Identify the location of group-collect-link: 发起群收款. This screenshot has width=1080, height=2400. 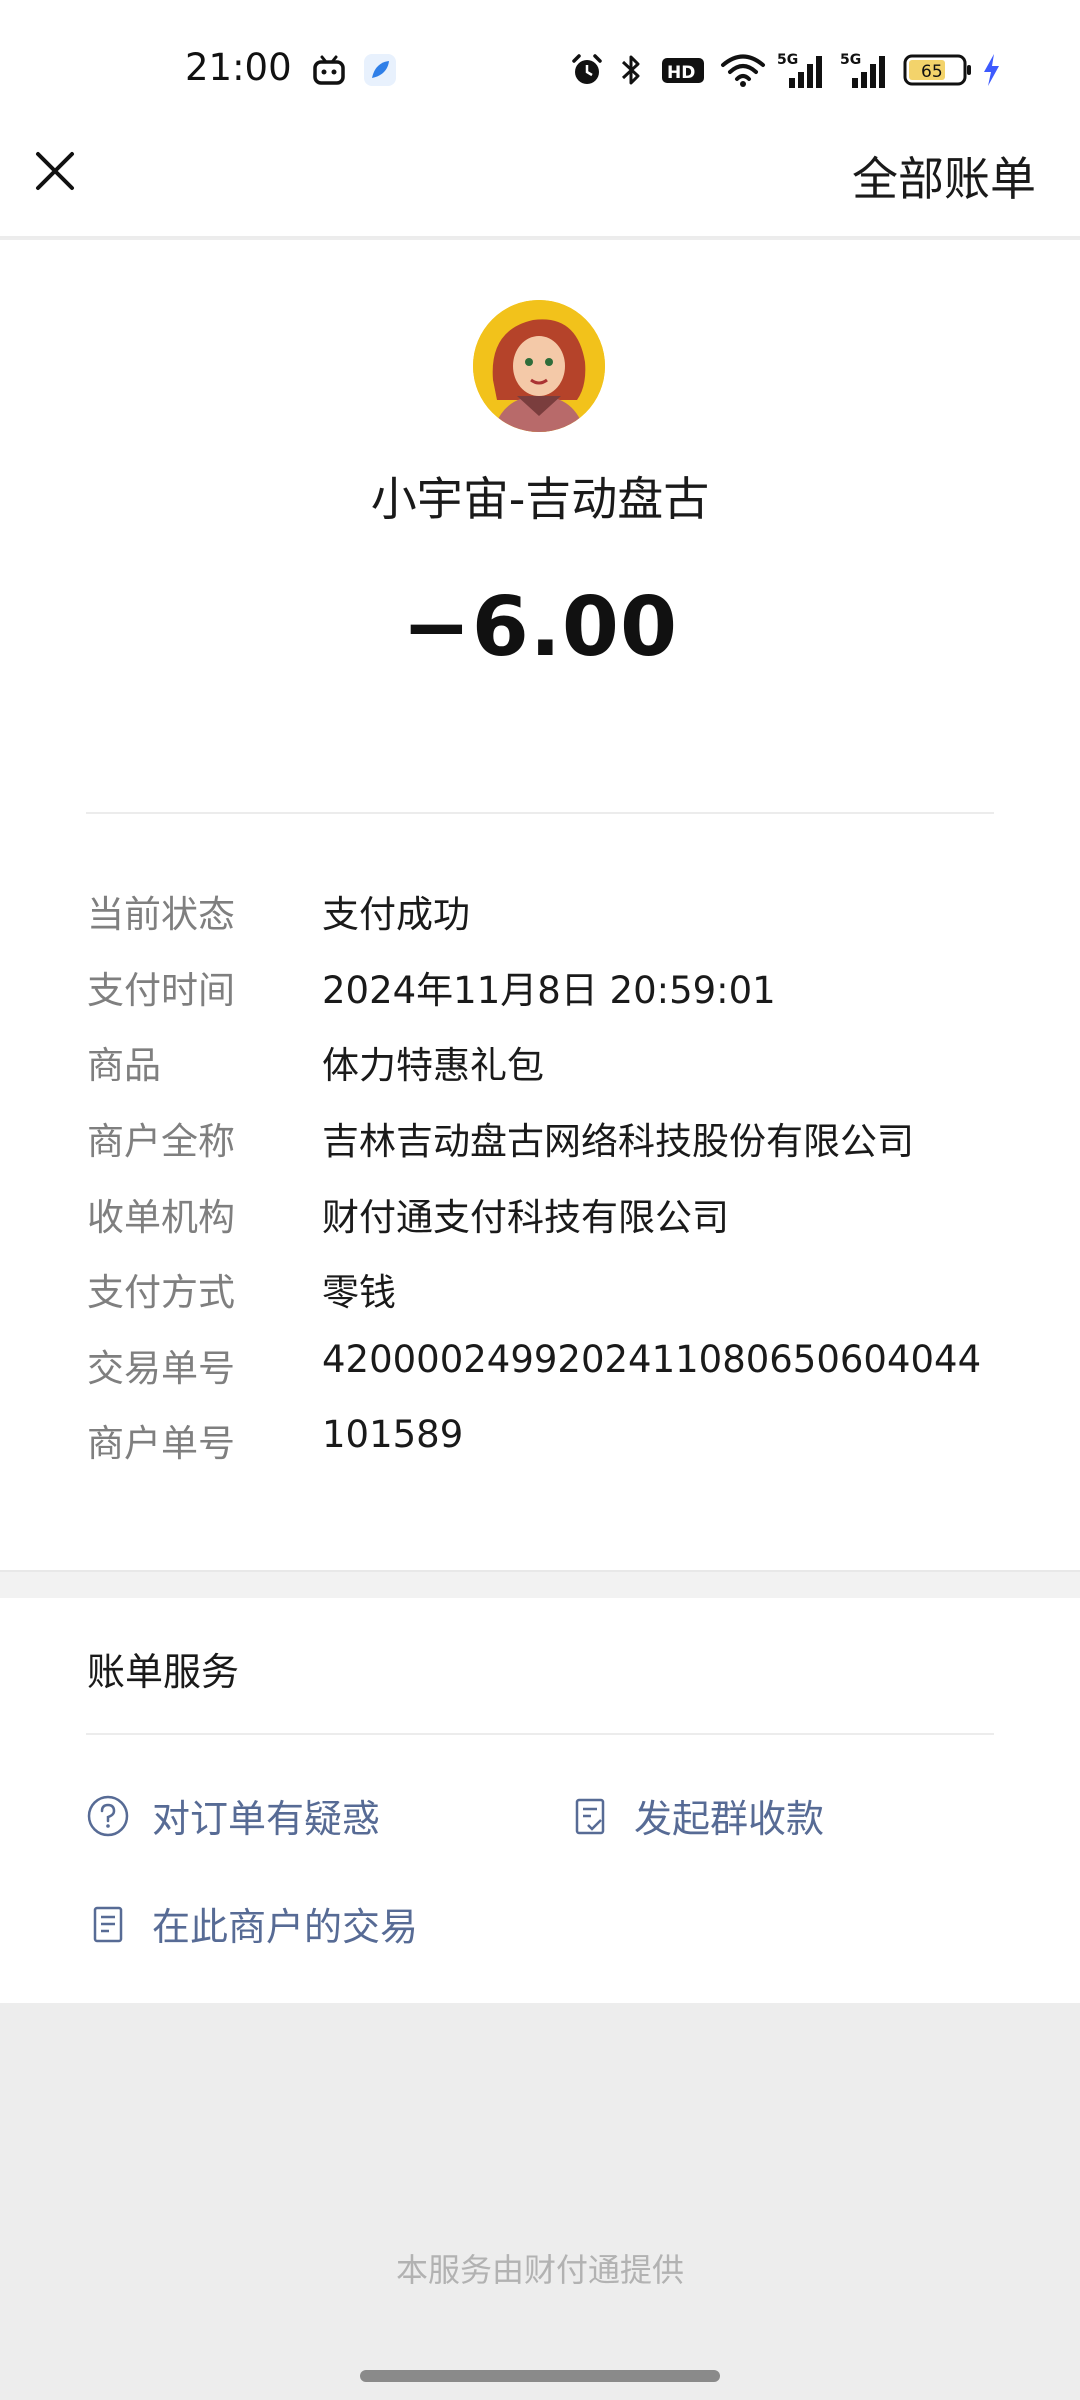
(695, 1815).